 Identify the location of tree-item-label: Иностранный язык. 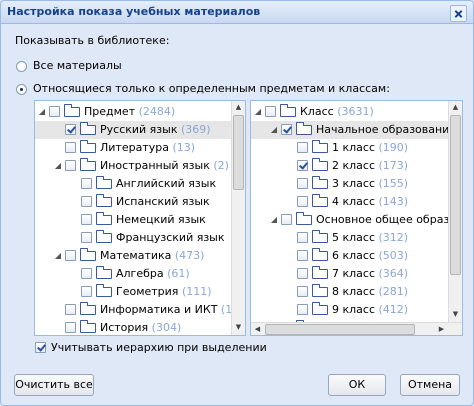
(155, 165).